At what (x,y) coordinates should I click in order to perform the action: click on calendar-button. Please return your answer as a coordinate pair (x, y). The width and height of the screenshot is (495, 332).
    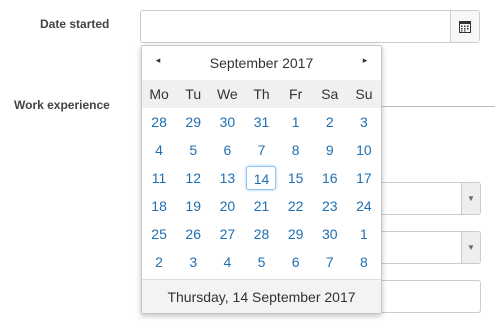
    Looking at the image, I should click on (464, 26).